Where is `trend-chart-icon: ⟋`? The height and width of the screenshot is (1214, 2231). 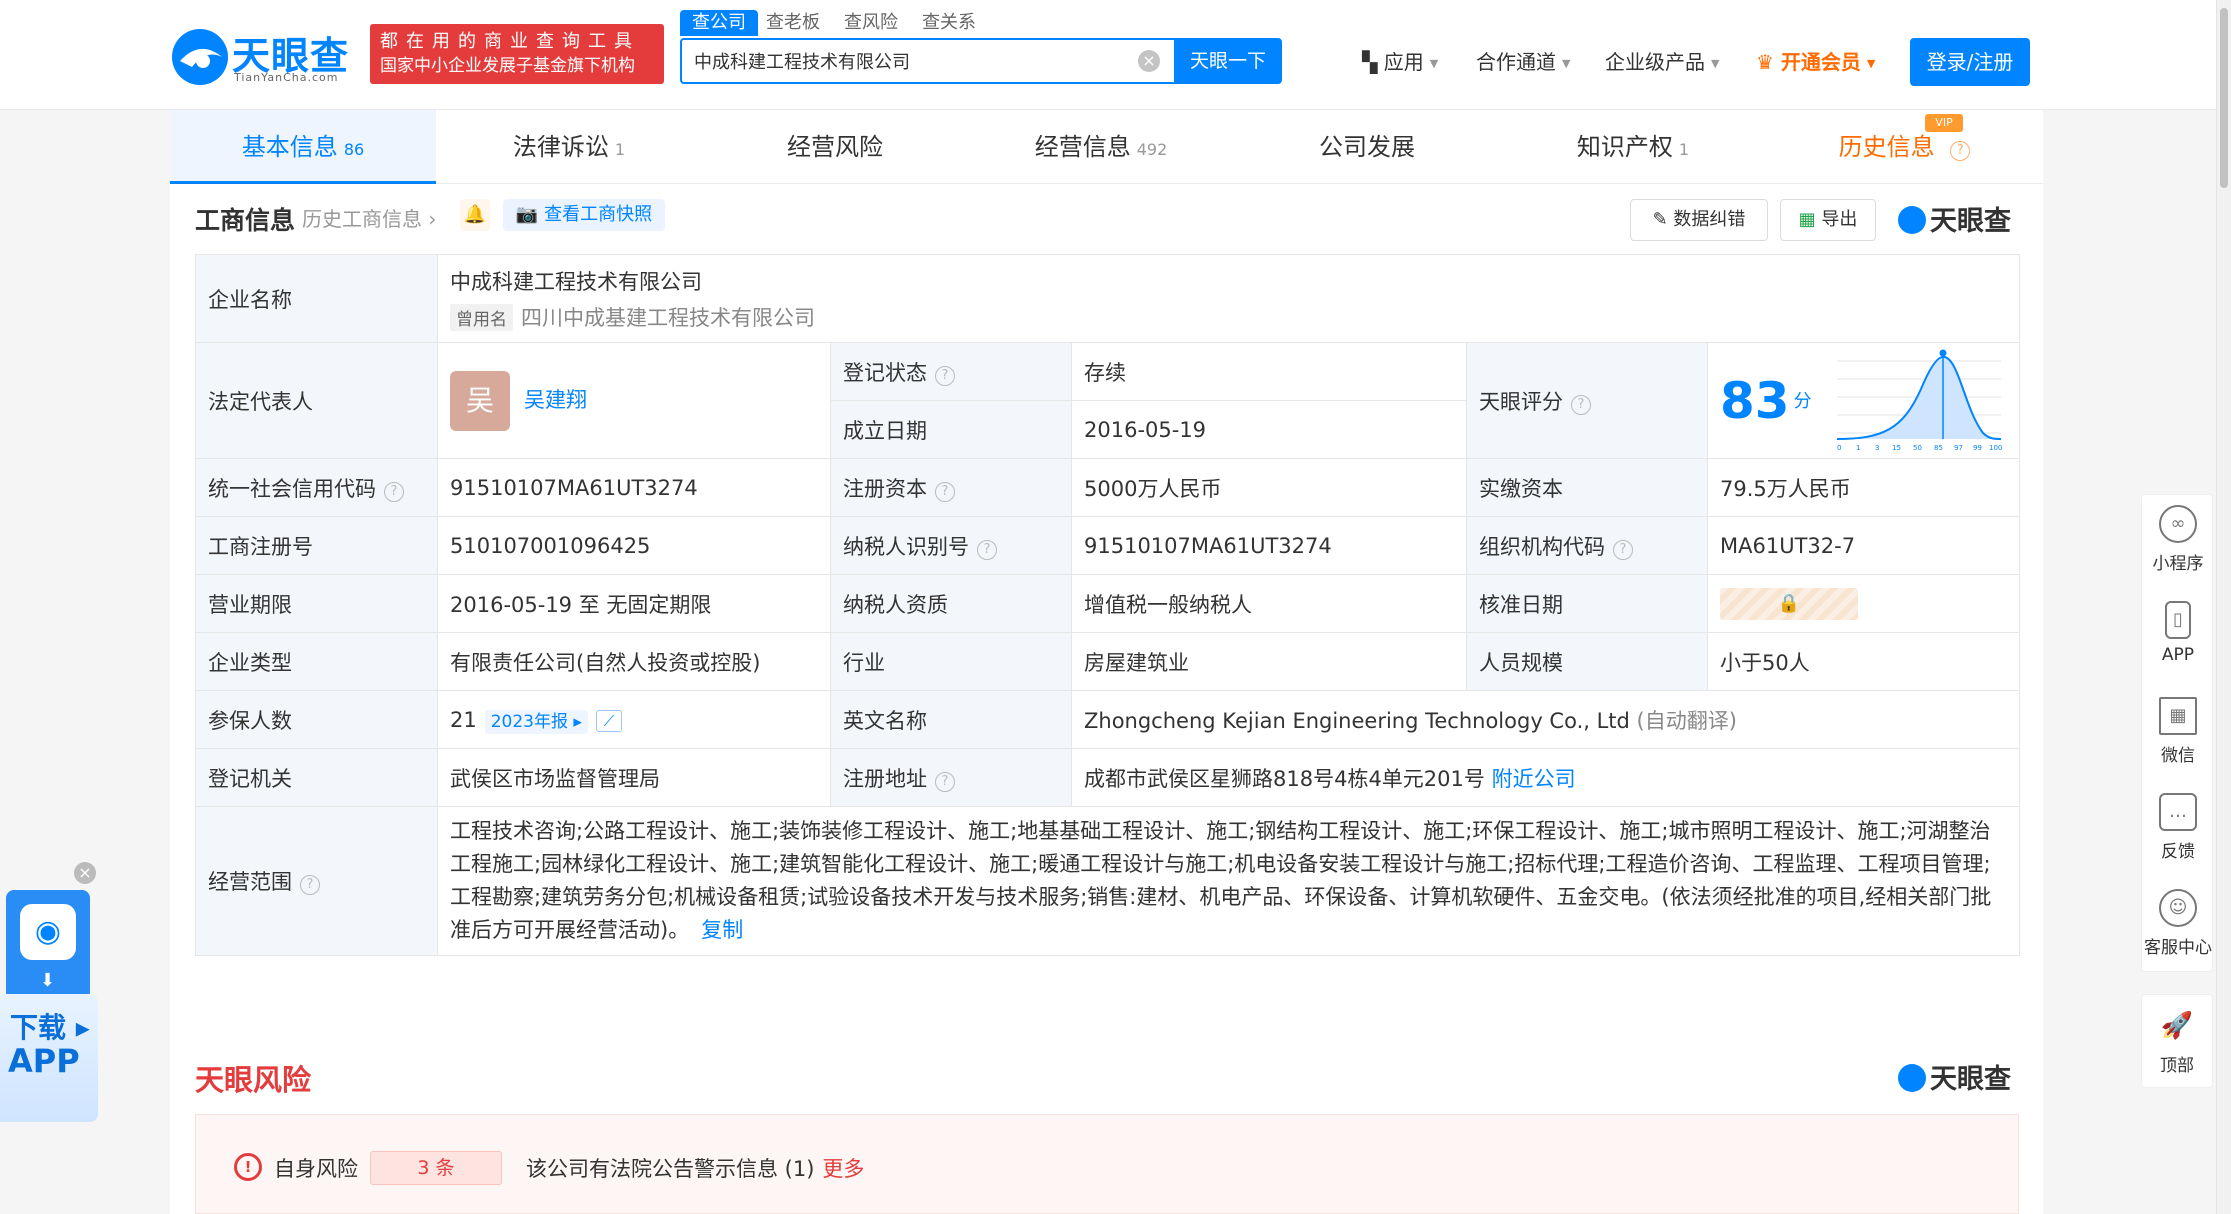
trend-chart-icon: ⟋ is located at coordinates (608, 721).